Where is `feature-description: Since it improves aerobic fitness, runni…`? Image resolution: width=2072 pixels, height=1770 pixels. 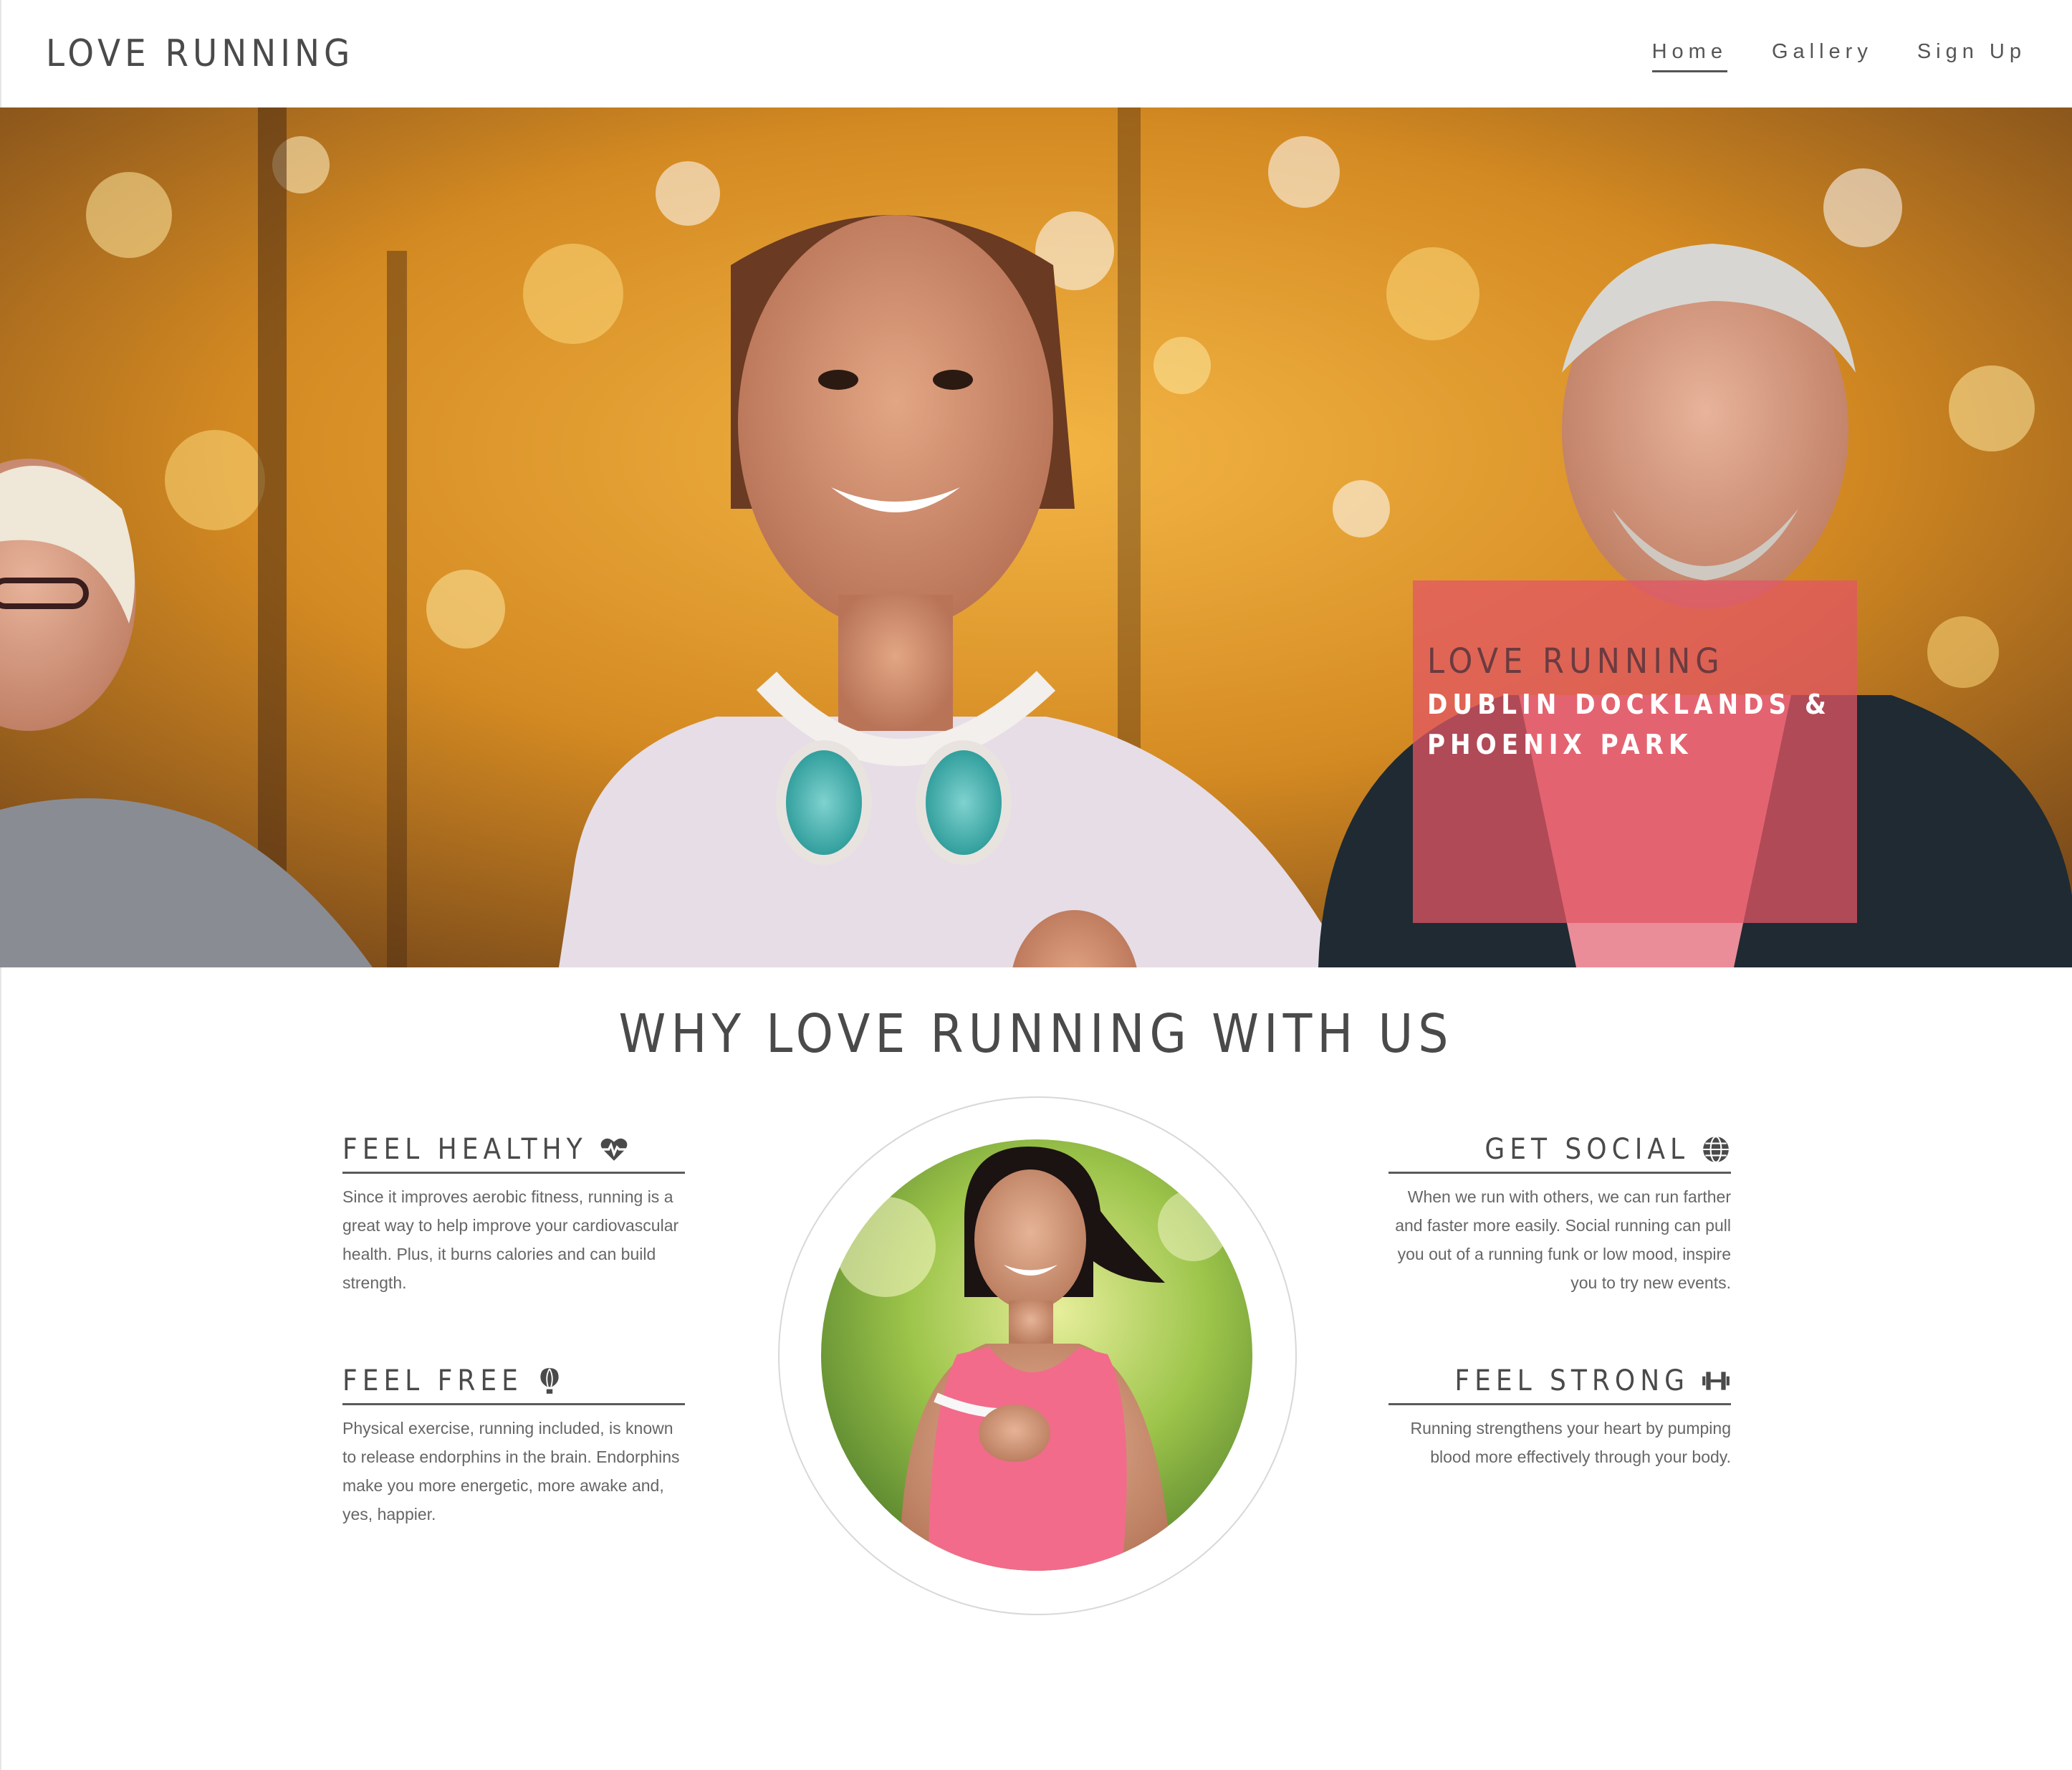
feature-description: Since it improves aerobic fitness, runni… is located at coordinates (510, 1239).